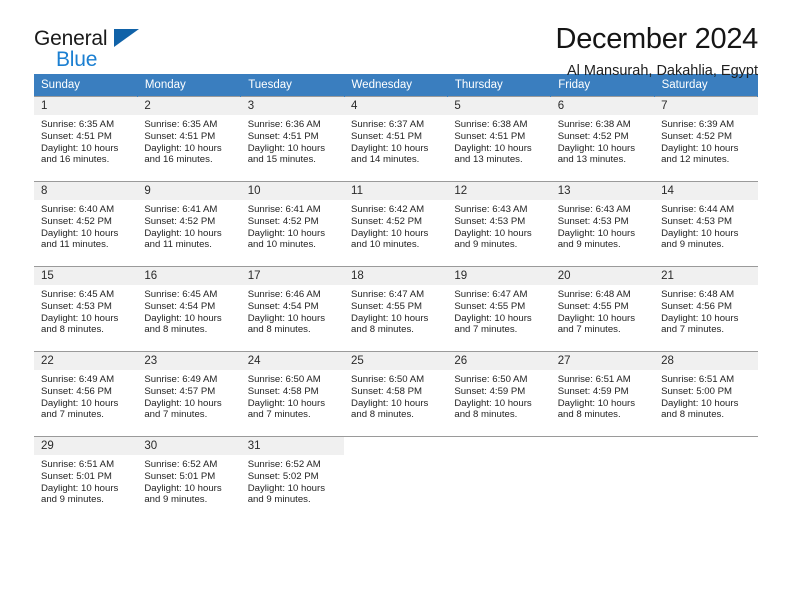 The width and height of the screenshot is (792, 612). What do you see at coordinates (396, 361) in the screenshot?
I see `day-number: 25` at bounding box center [396, 361].